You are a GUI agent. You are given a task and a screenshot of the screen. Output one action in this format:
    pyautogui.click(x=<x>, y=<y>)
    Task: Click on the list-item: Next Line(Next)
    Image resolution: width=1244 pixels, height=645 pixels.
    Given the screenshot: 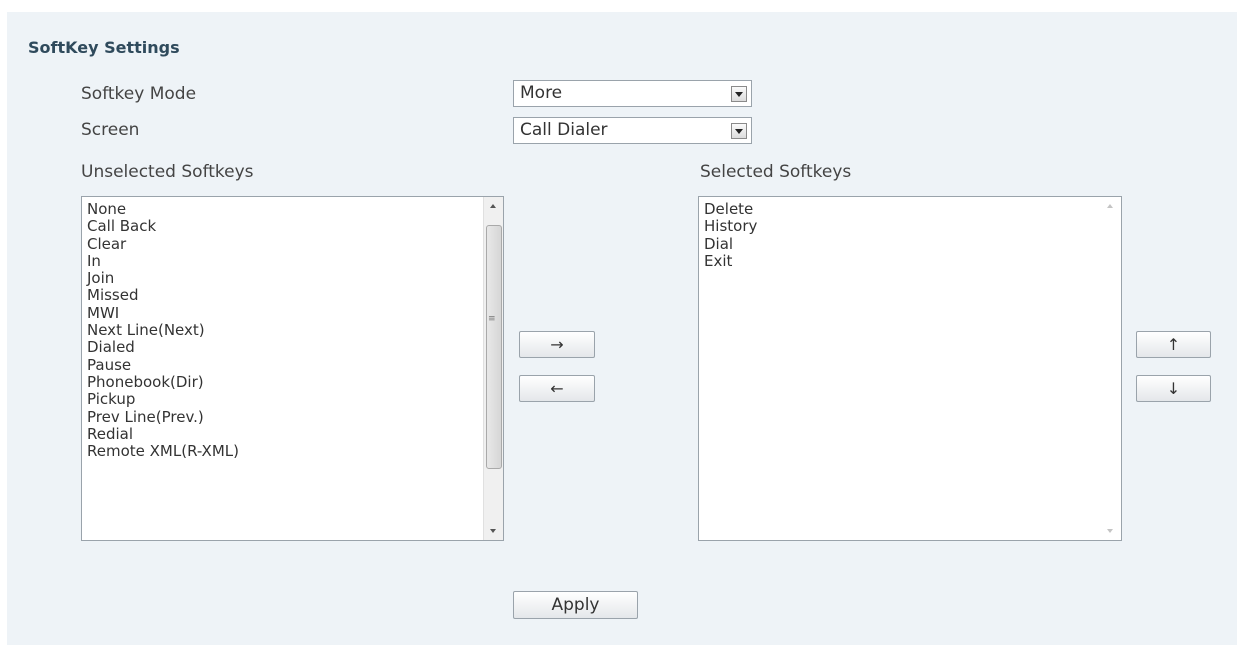 What is the action you would take?
    pyautogui.click(x=295, y=330)
    